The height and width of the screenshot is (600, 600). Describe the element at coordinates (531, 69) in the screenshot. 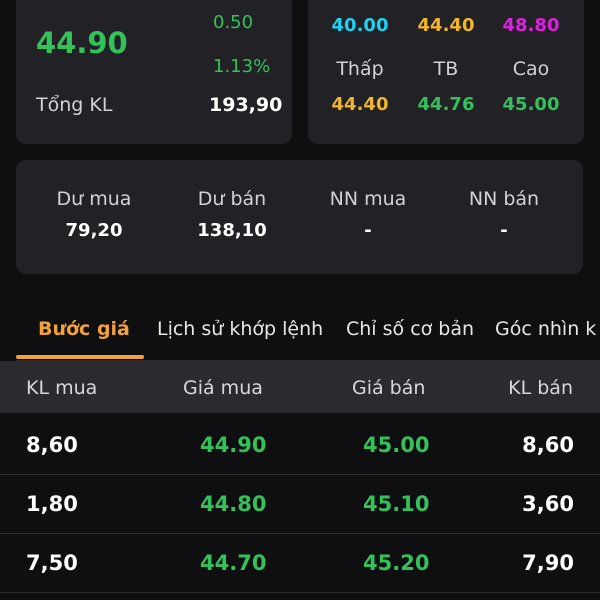

I see `high-label: Cao` at that location.